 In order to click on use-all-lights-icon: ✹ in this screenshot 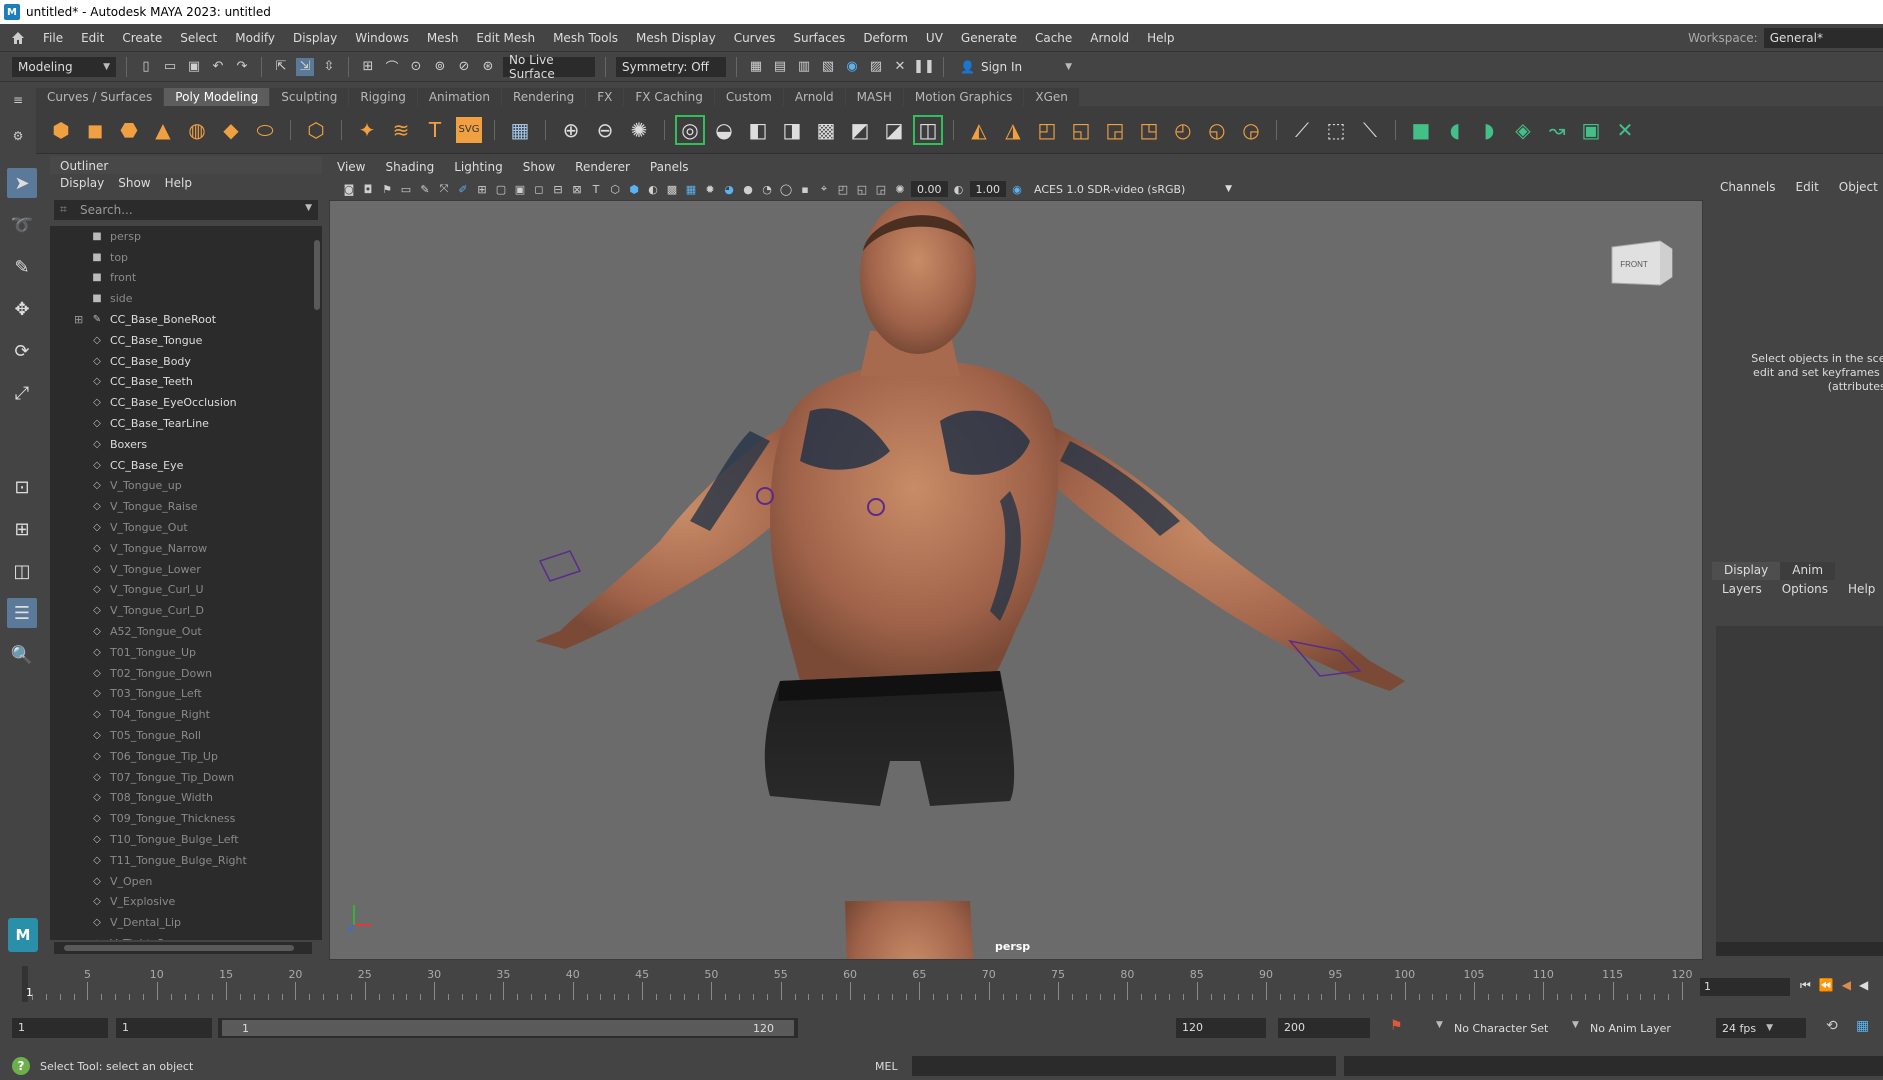, I will do `click(710, 189)`.